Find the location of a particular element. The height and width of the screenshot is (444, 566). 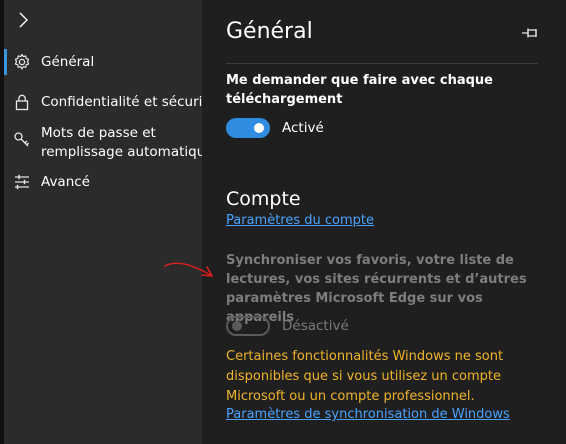

nav-item-label: Avancé is located at coordinates (65, 182).